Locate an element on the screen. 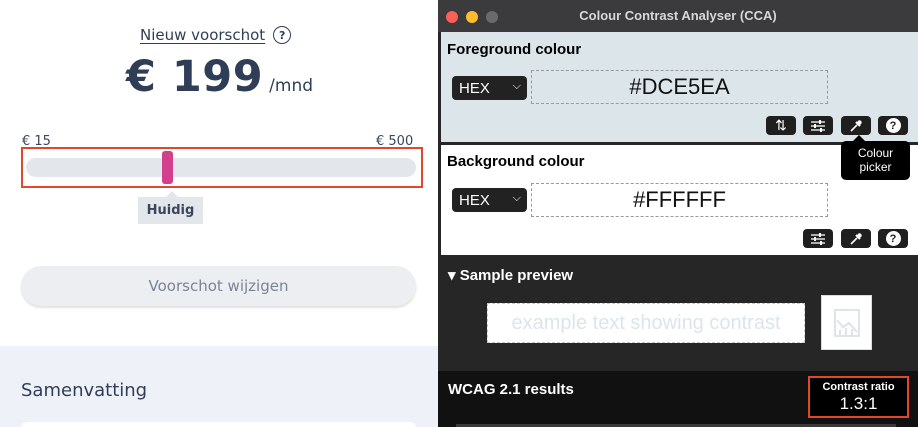 The width and height of the screenshot is (918, 427). foreground-section: Foreground colour HEX ⌵ #DCE5EA ⇅ ? is located at coordinates (679, 87).